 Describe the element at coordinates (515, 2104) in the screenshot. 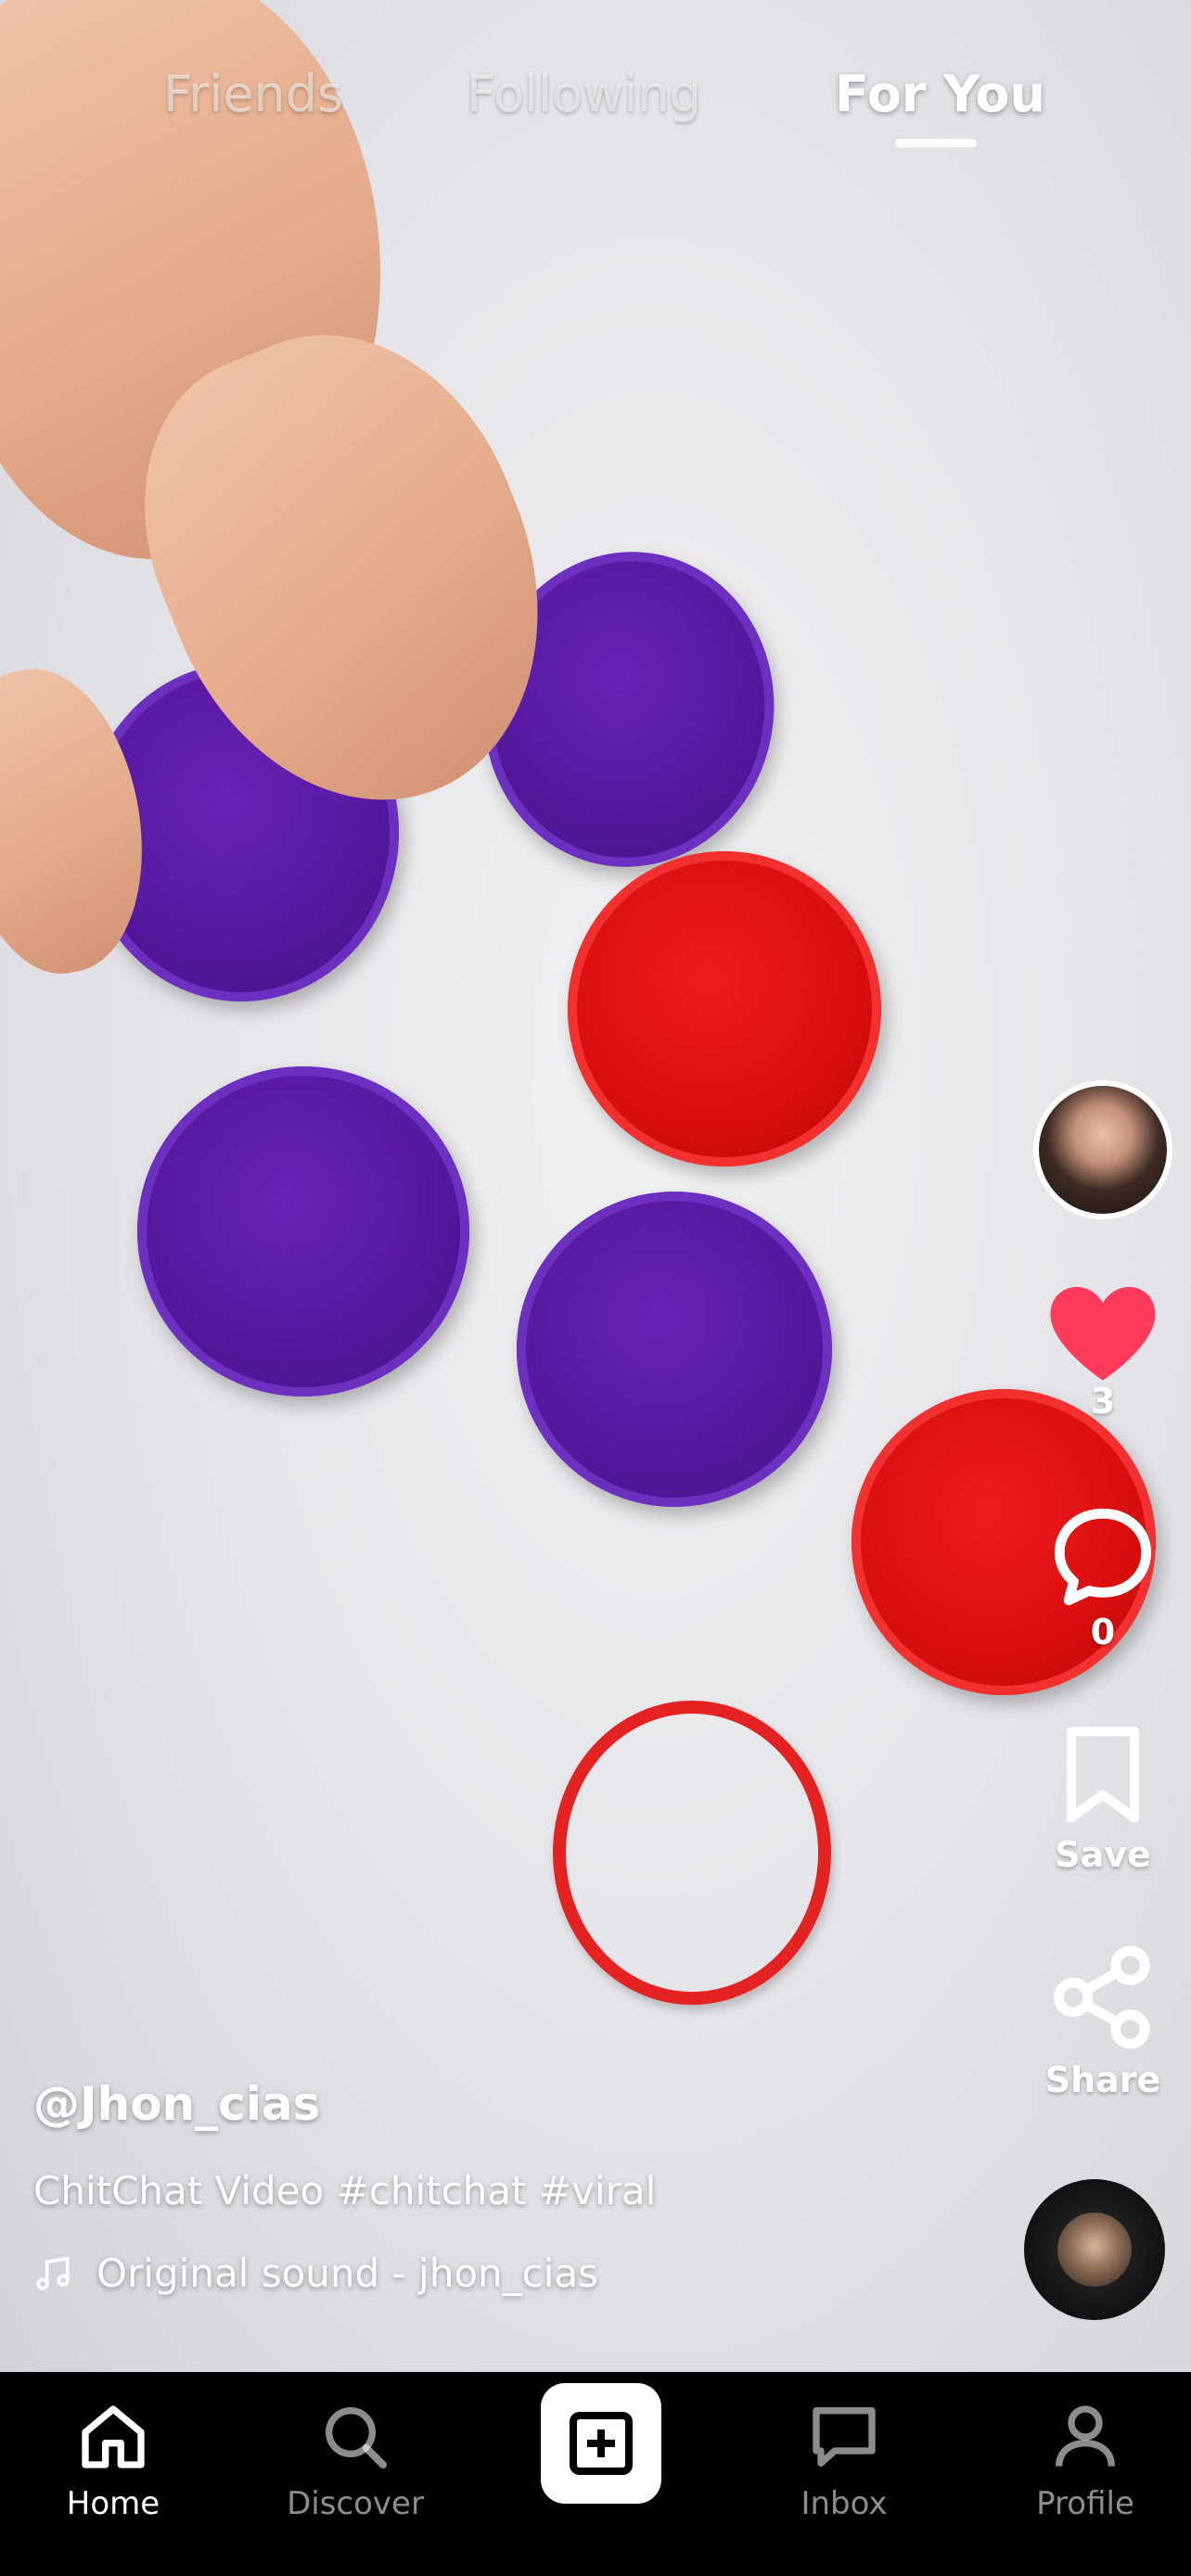

I see `username: @Jhon_cias` at that location.